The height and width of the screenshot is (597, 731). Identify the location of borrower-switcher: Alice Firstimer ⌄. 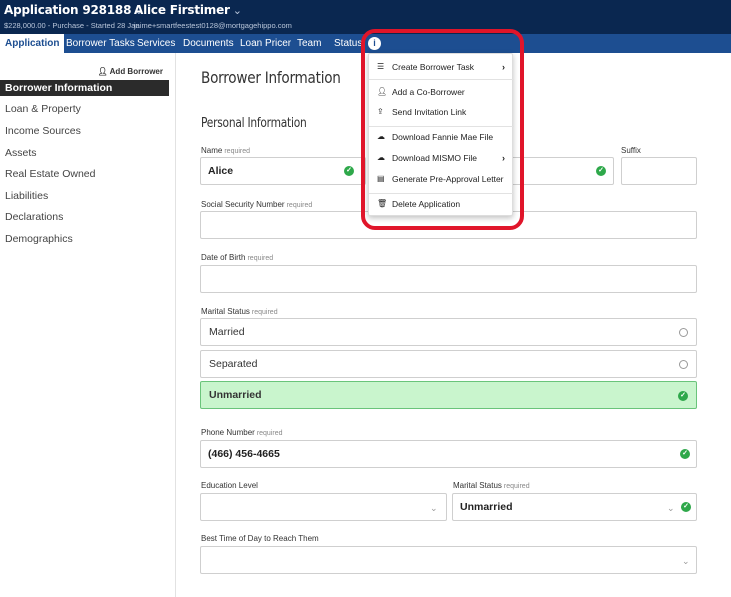
(188, 10).